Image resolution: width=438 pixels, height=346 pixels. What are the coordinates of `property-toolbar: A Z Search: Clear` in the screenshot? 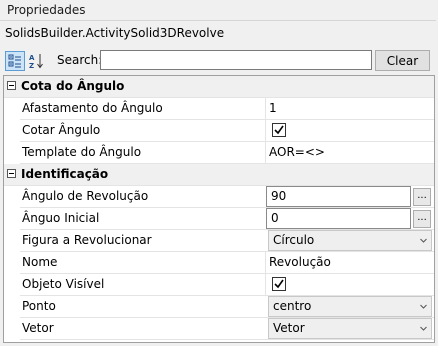 It's located at (219, 61).